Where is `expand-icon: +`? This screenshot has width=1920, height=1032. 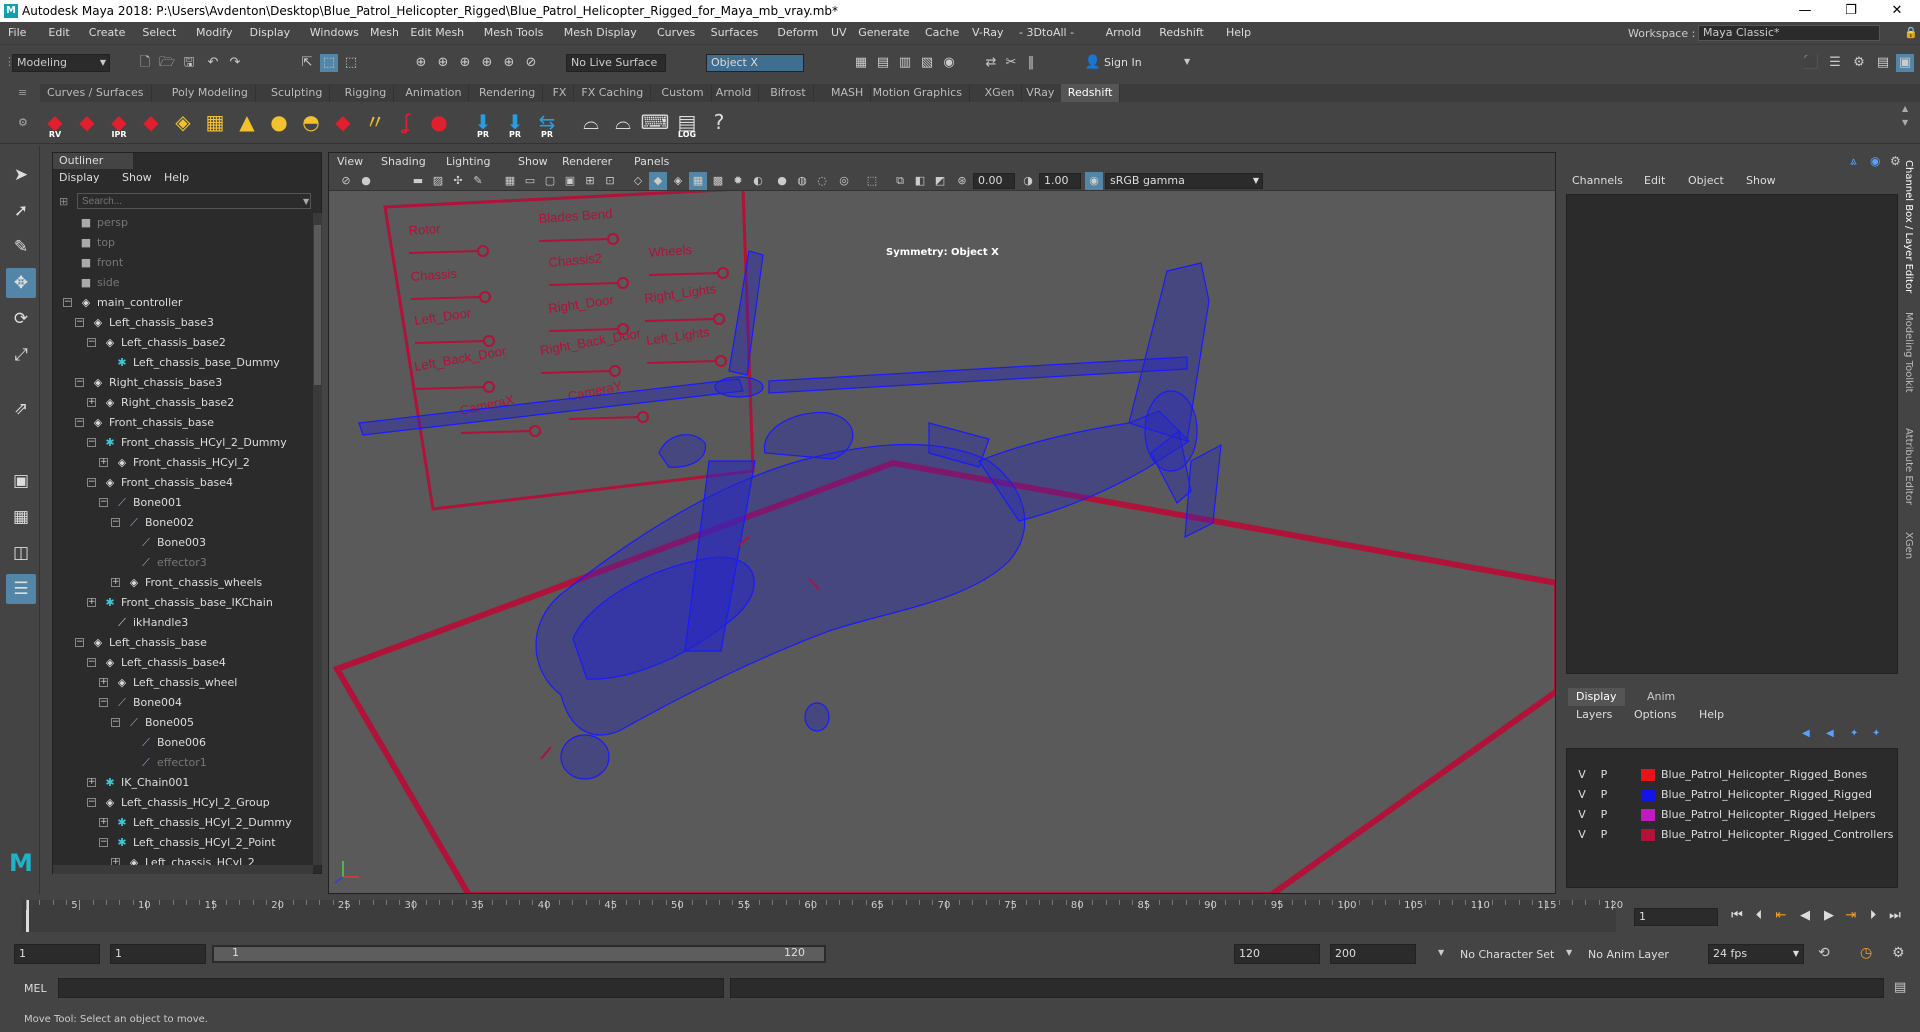
expand-icon: + is located at coordinates (115, 861).